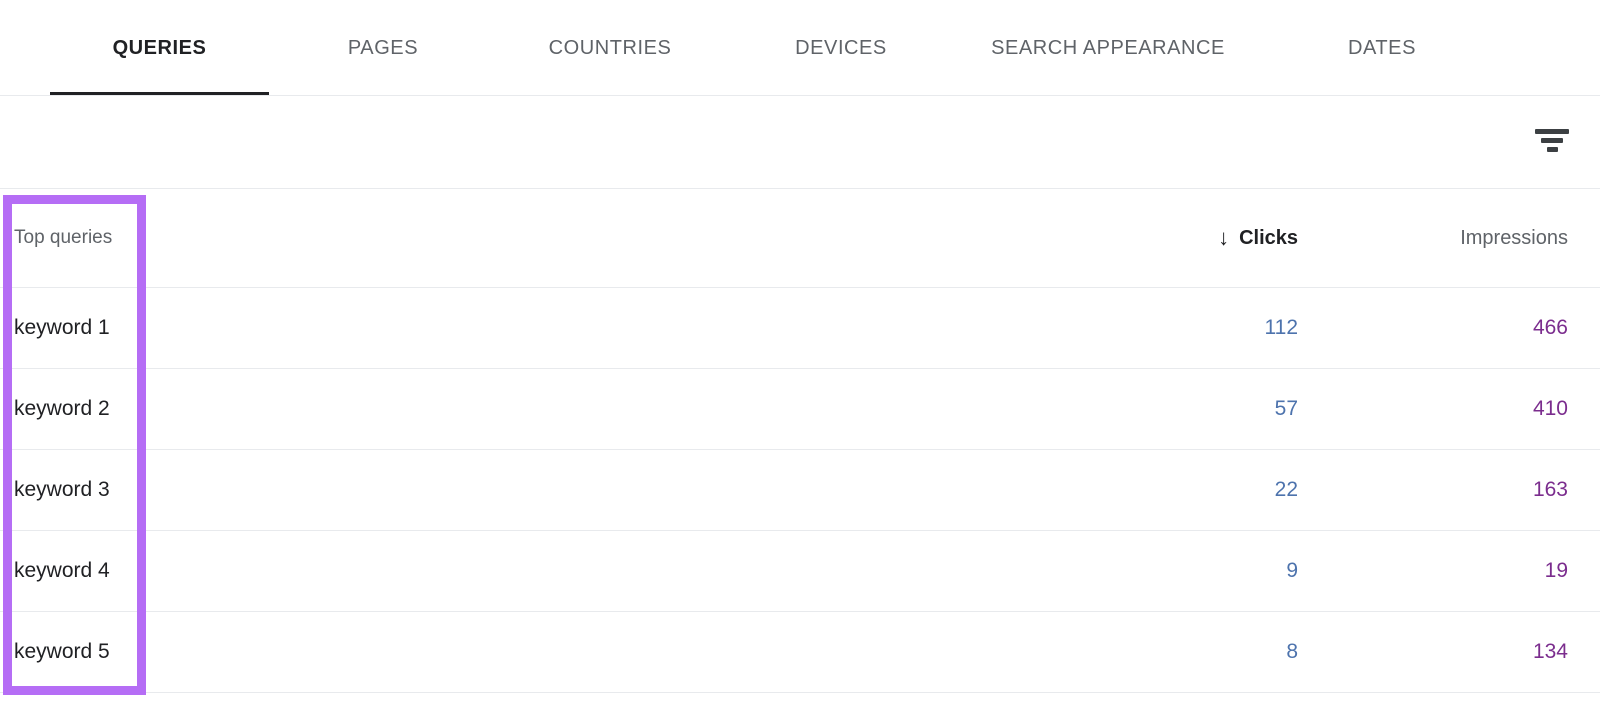 The width and height of the screenshot is (1600, 704). Describe the element at coordinates (1286, 489) in the screenshot. I see `cell-clicks: 22` at that location.